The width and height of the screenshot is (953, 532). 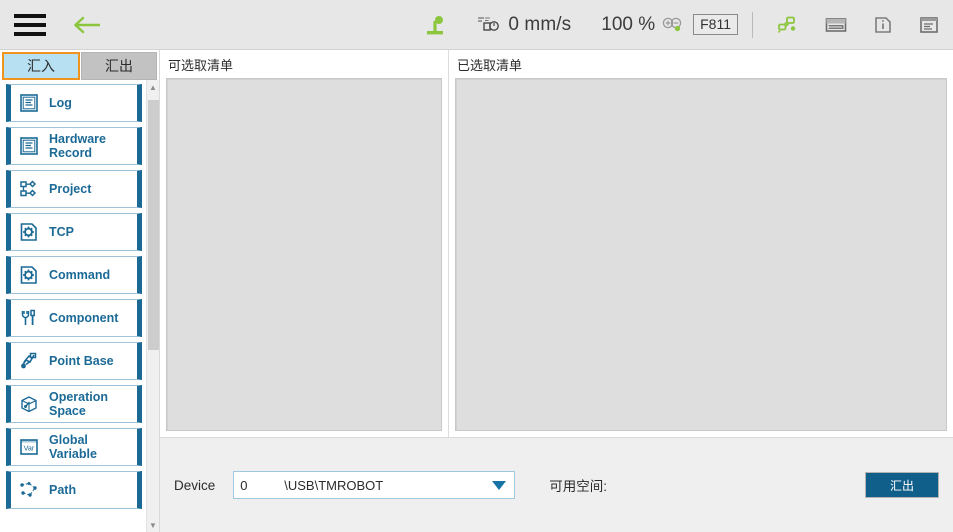 What do you see at coordinates (87, 25) in the screenshot?
I see `back-arrow-icon` at bounding box center [87, 25].